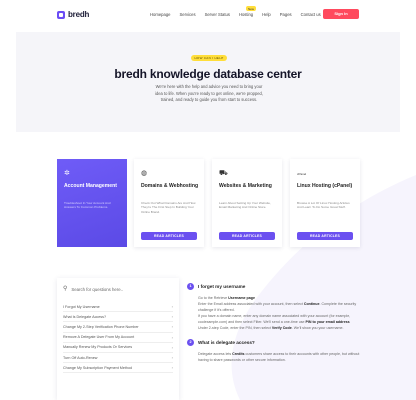 The height and width of the screenshot is (400, 416). What do you see at coordinates (311, 14) in the screenshot?
I see `nav-contact: Contact us` at bounding box center [311, 14].